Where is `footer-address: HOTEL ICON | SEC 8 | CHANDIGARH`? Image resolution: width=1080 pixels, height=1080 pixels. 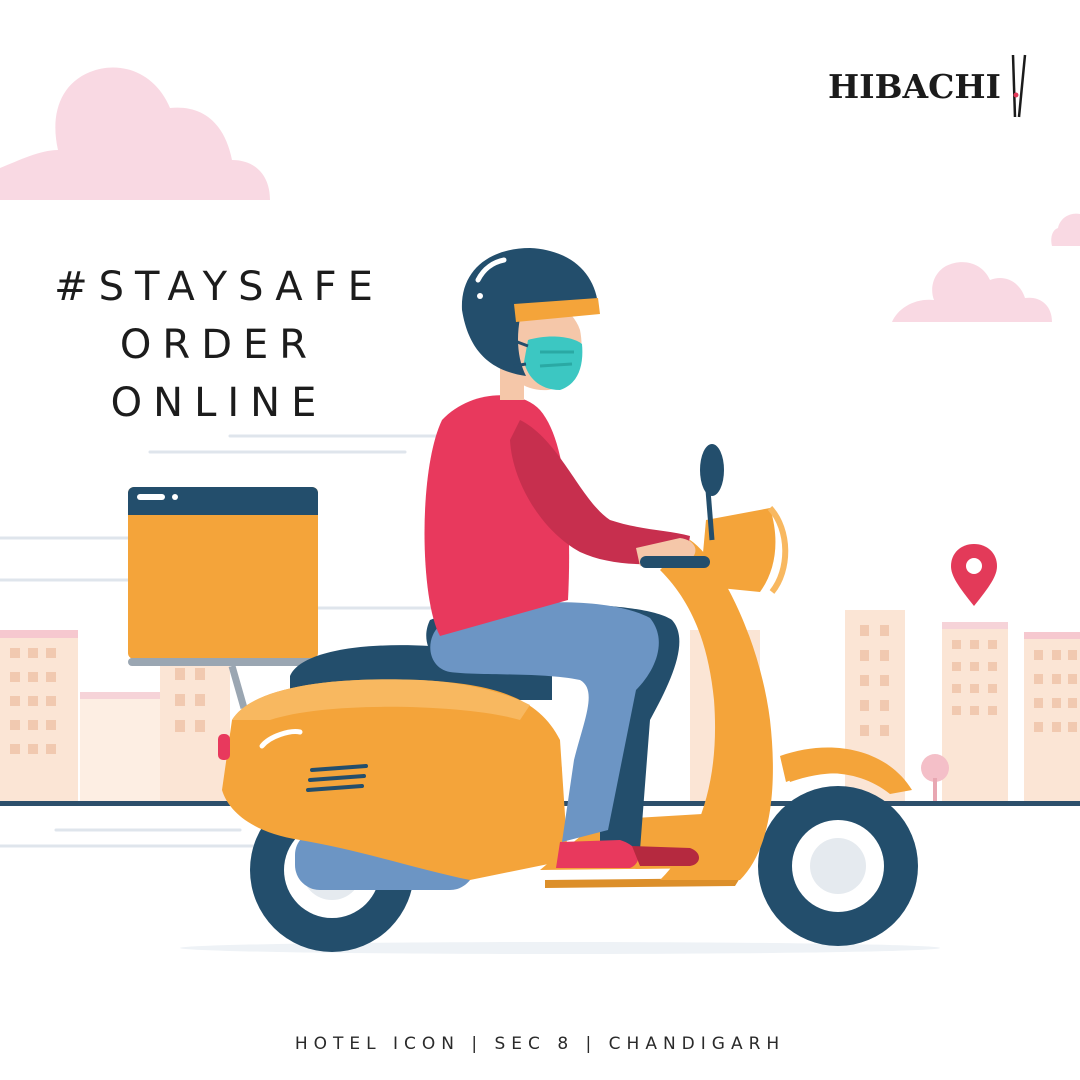
footer-address: HOTEL ICON | SEC 8 | CHANDIGARH is located at coordinates (540, 1044).